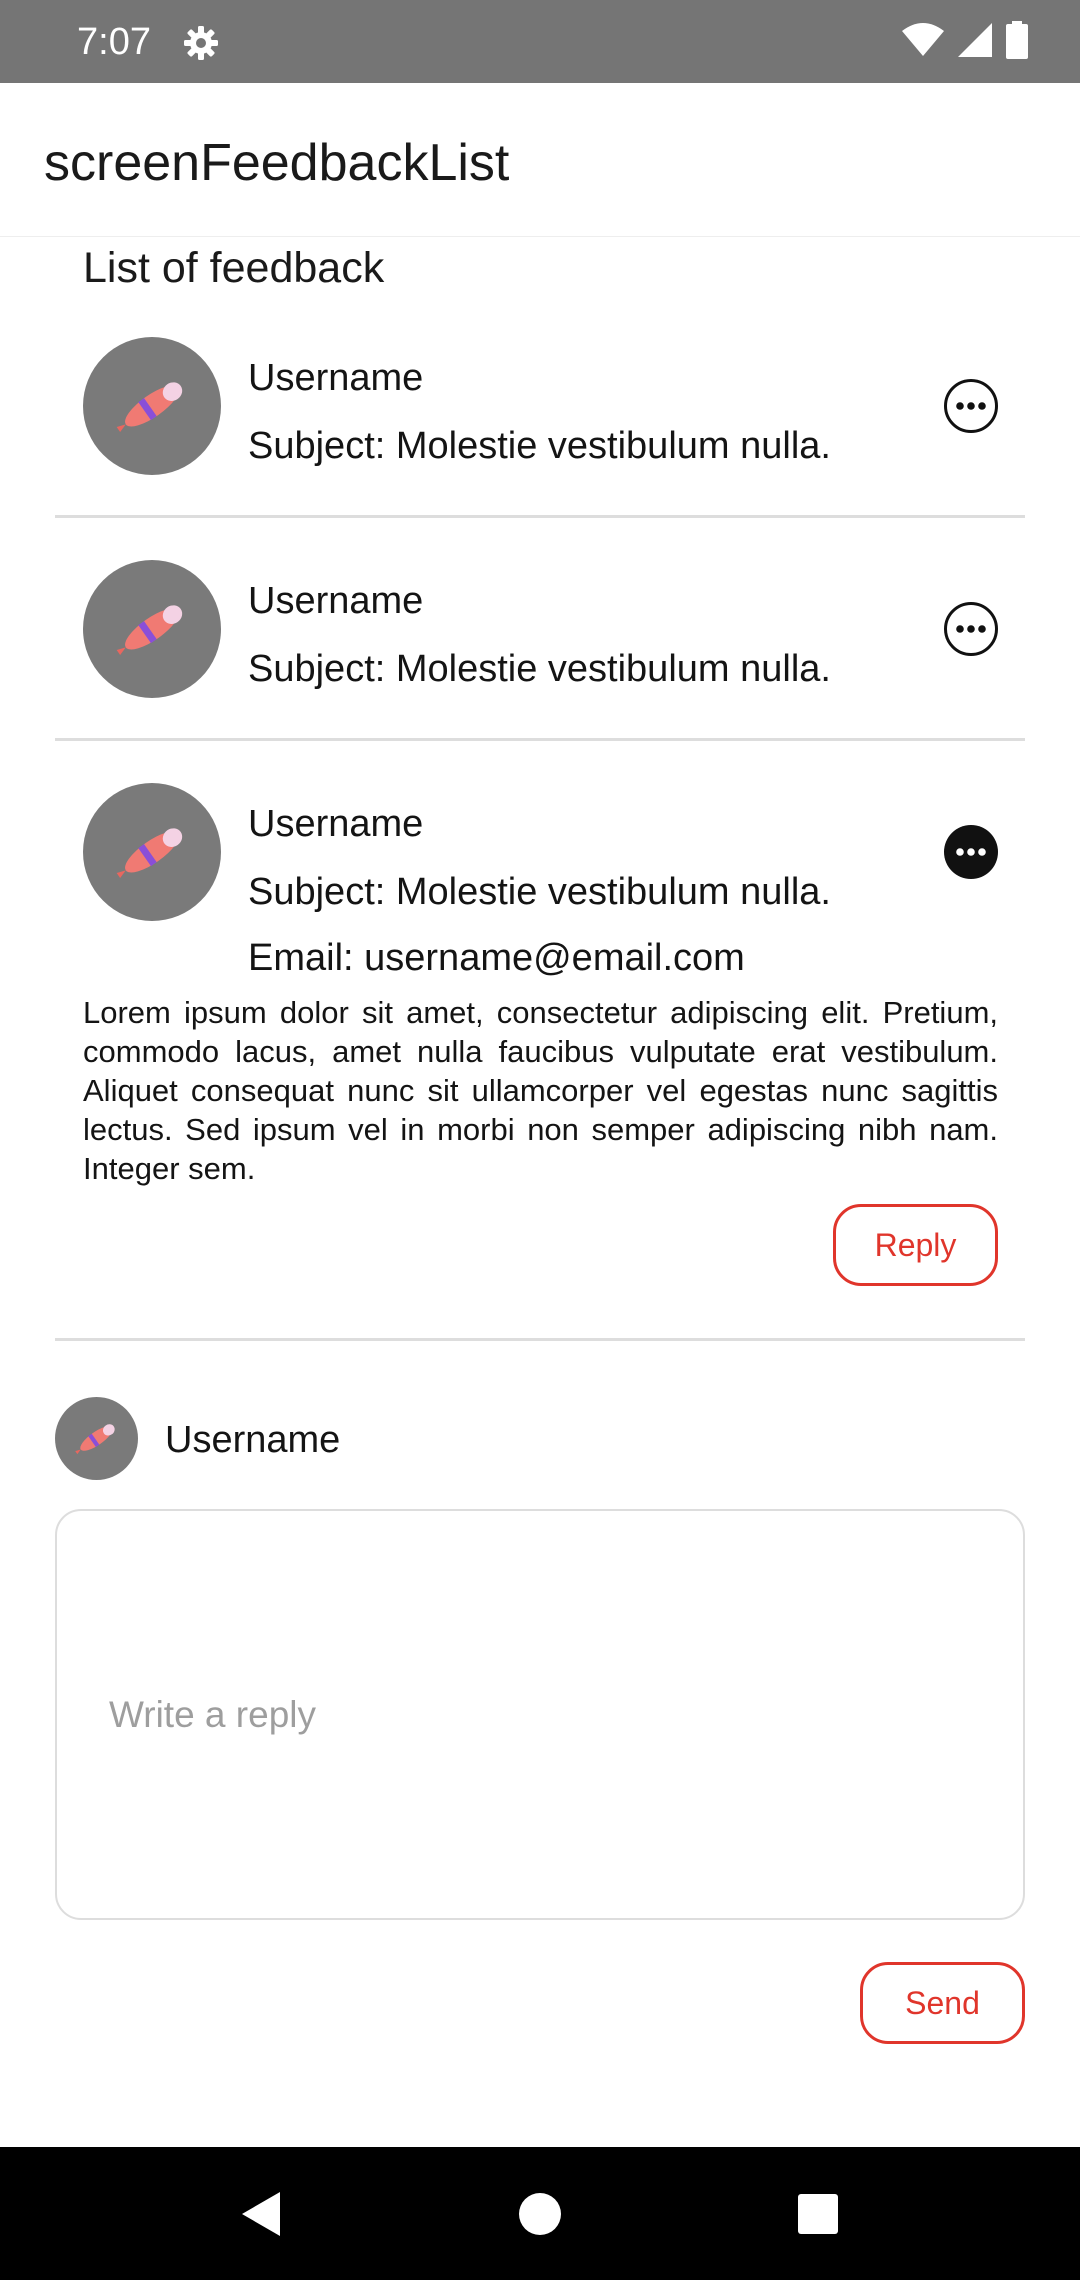 The width and height of the screenshot is (1080, 2280). I want to click on recents-icon, so click(818, 2214).